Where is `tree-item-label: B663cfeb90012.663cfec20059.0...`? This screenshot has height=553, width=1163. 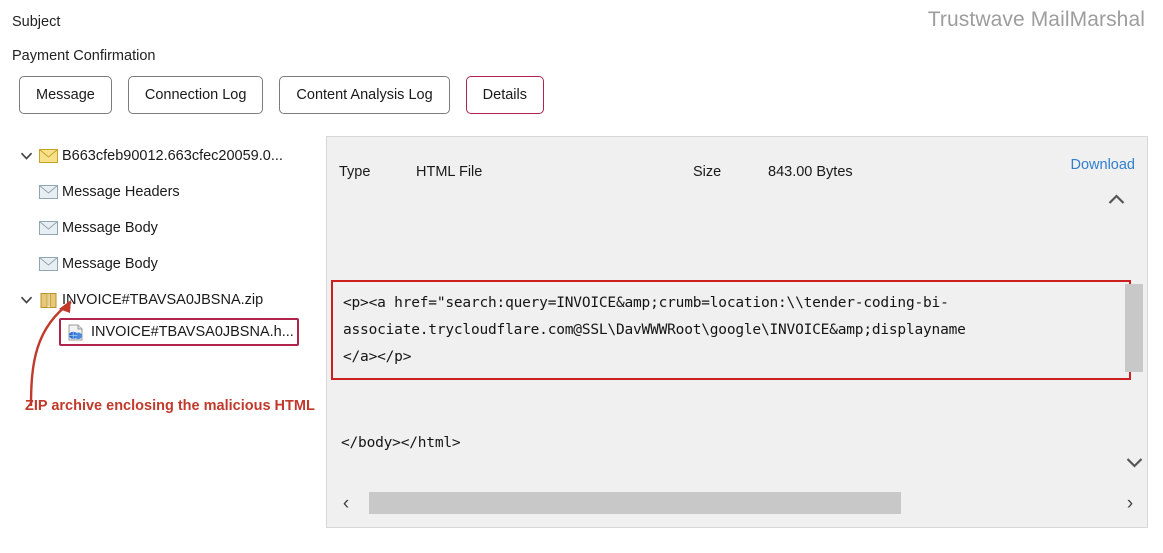
tree-item-label: B663cfeb90012.663cfec20059.0... is located at coordinates (172, 156).